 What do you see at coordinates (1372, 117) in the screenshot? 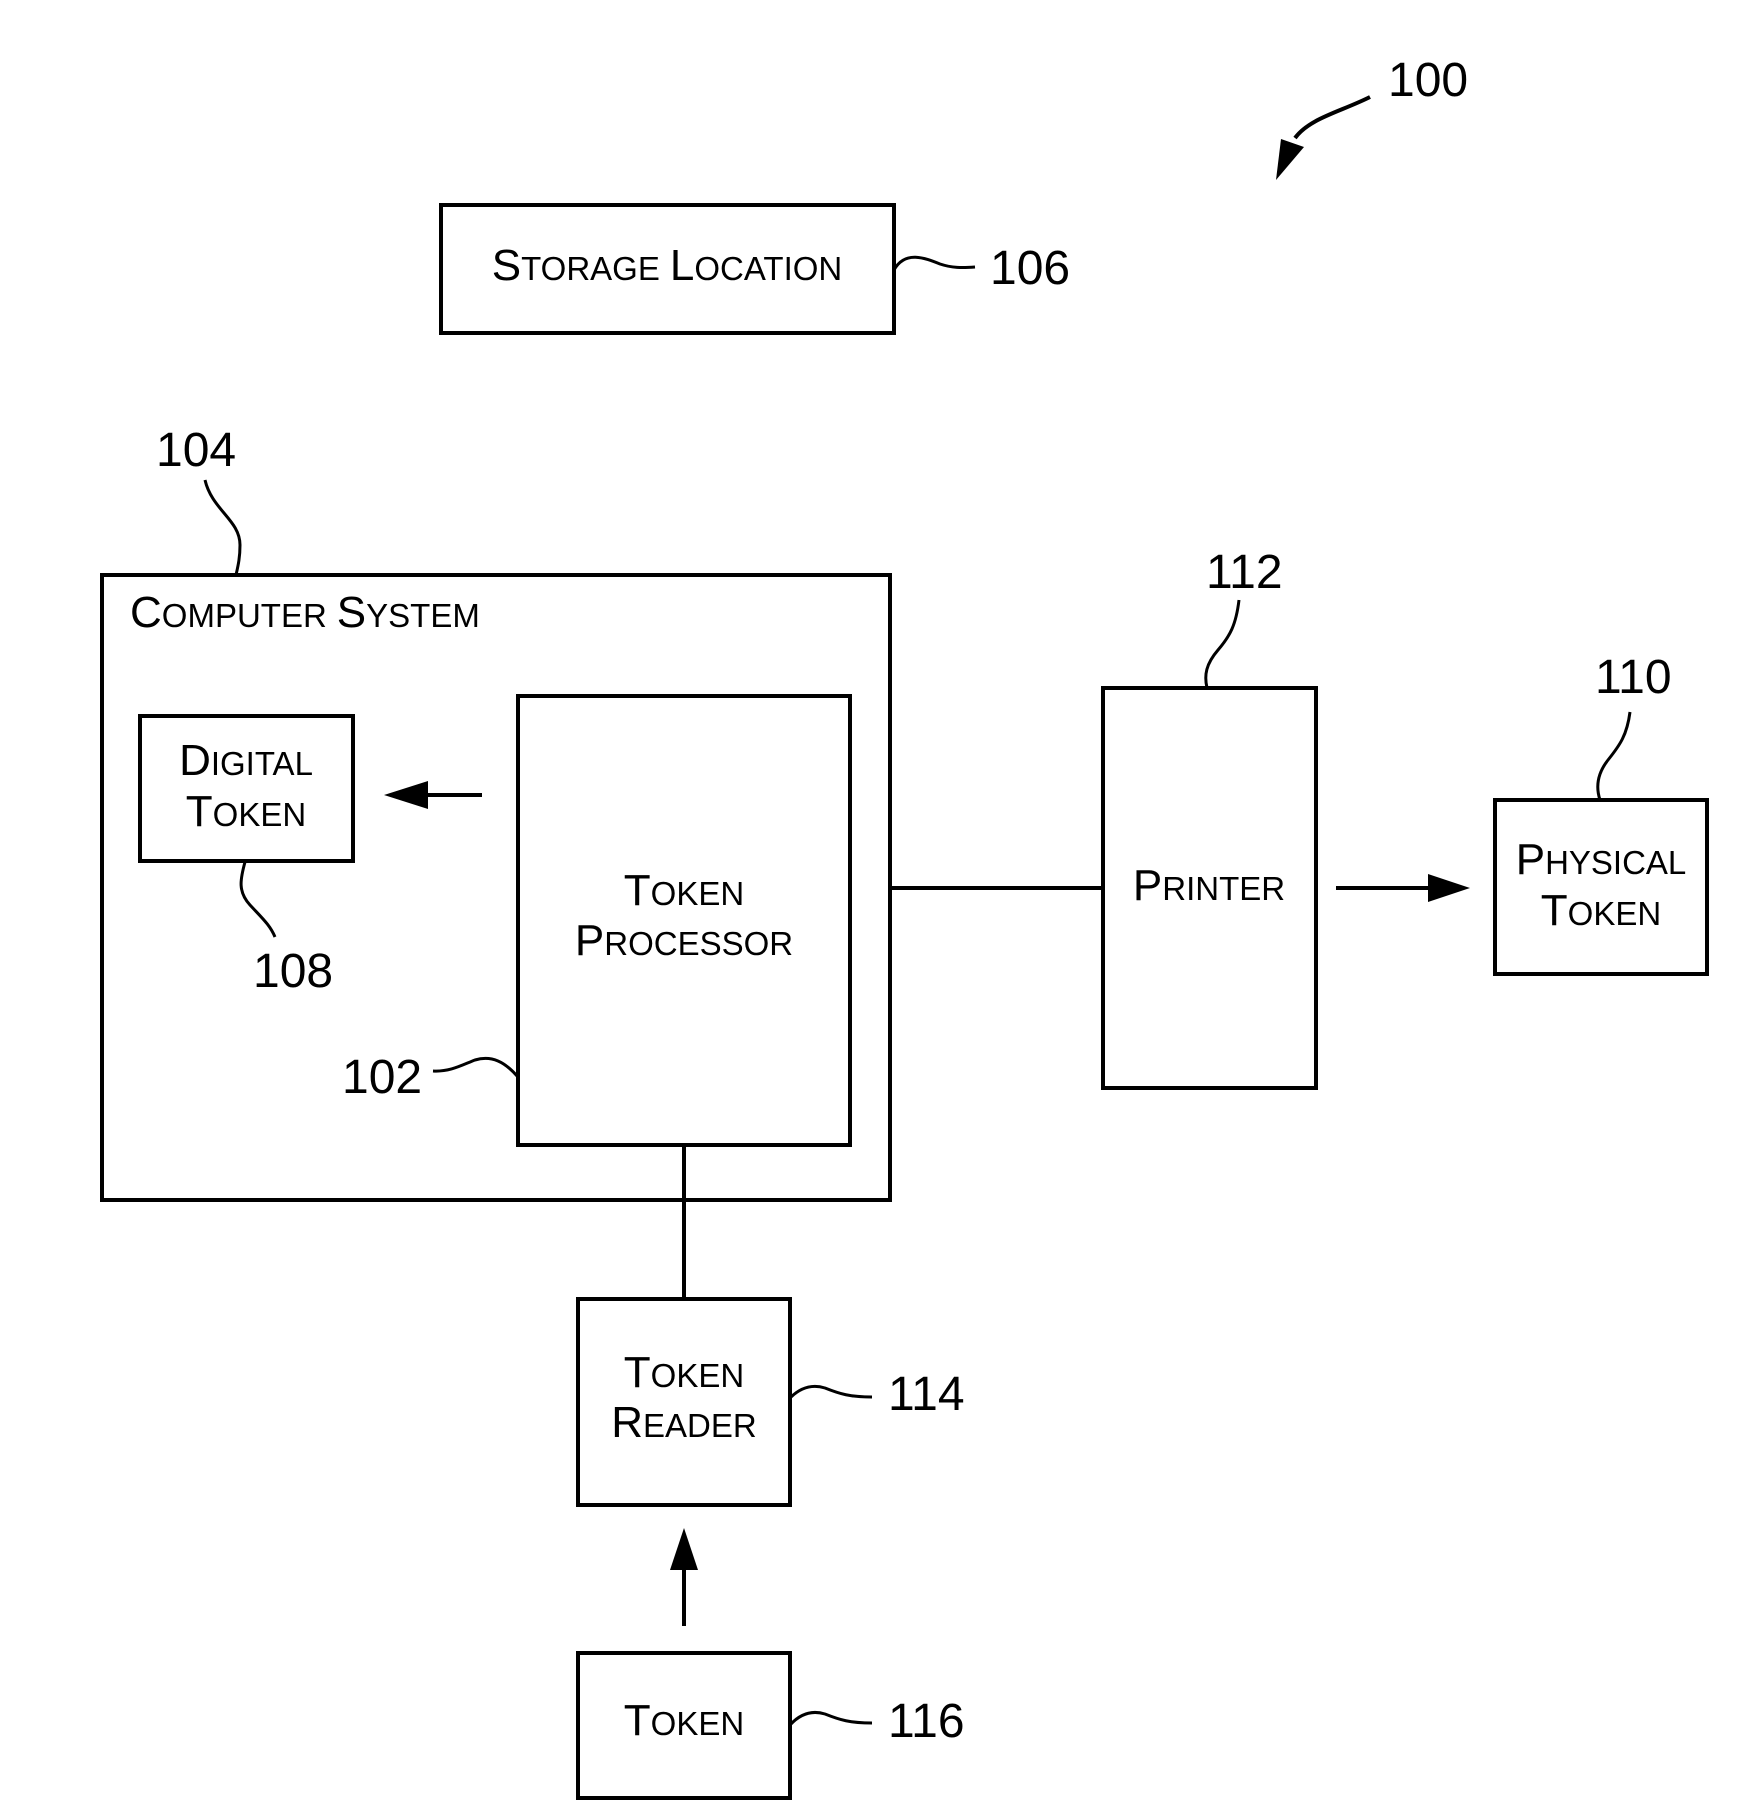
I see `figure-reference: 100` at bounding box center [1372, 117].